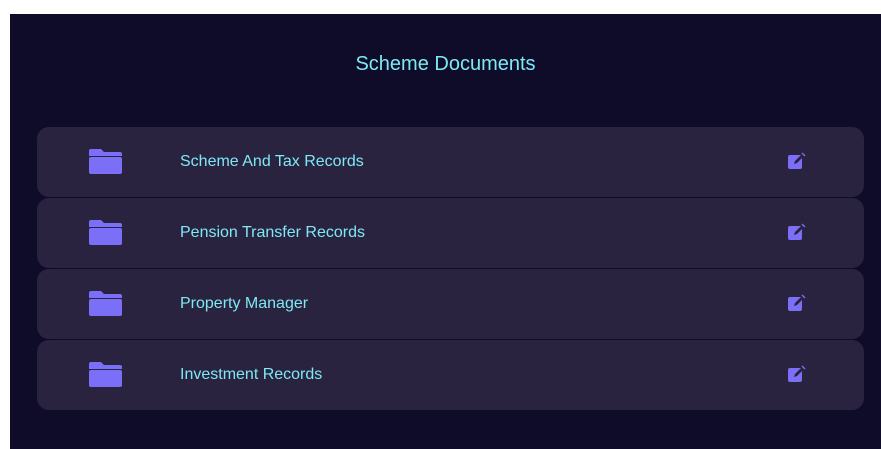 The image size is (881, 449). I want to click on document-row-investment-records: Investment Records, so click(450, 375).